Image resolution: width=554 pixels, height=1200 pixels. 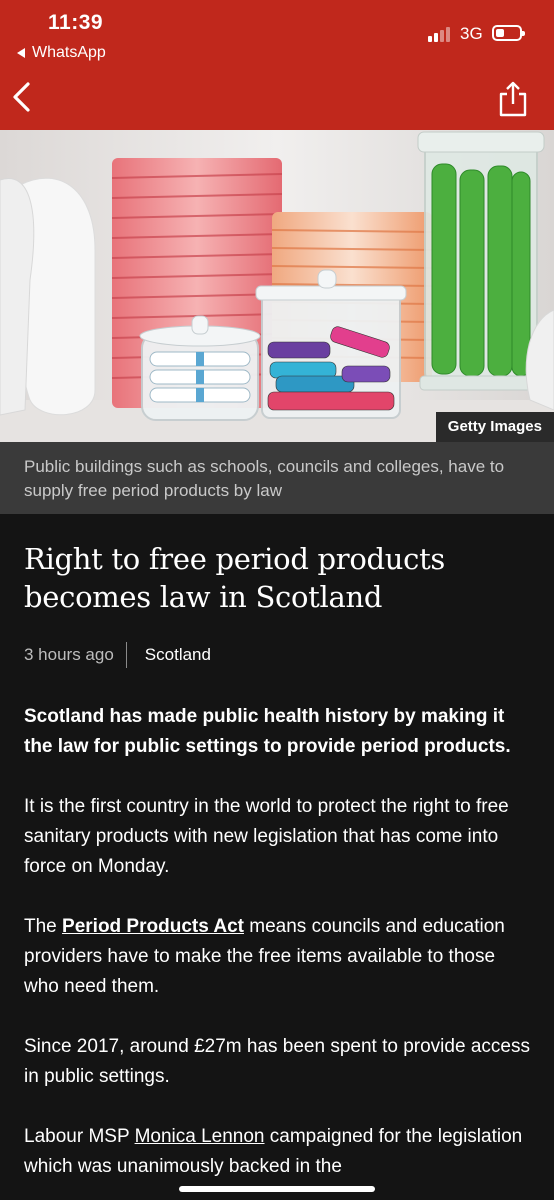 I want to click on back-app-label: WhatsApp, so click(x=69, y=52).